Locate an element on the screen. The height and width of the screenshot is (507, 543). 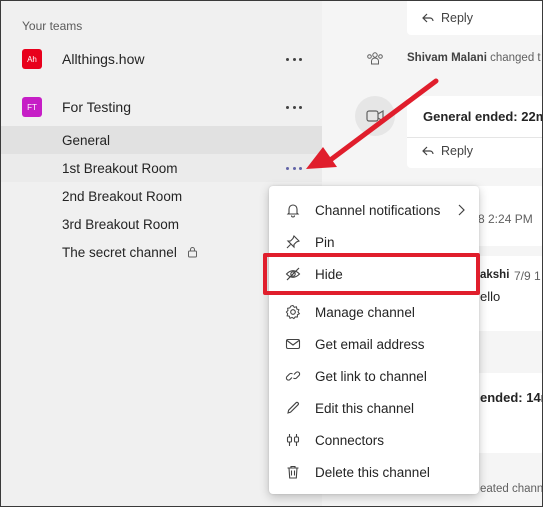
annotation-arrow is located at coordinates (372, 123).